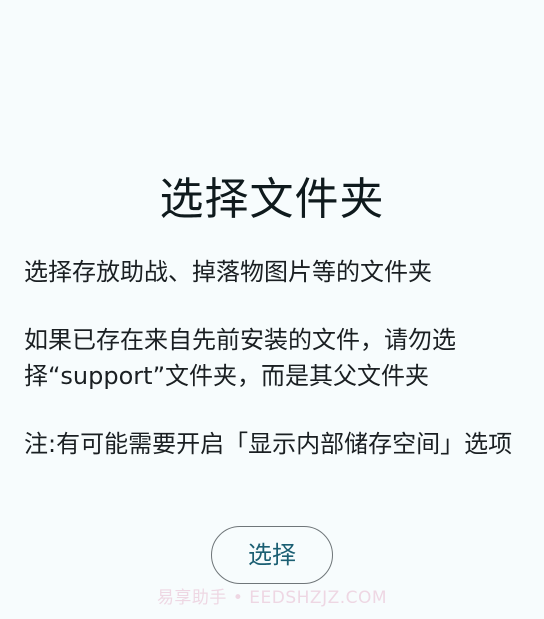 This screenshot has width=544, height=619. What do you see at coordinates (240, 358) in the screenshot?
I see `existing-files-note: 如果已存在来自先前安装的文件，请勿选择“support”文件夹，而是其父文件夹` at bounding box center [240, 358].